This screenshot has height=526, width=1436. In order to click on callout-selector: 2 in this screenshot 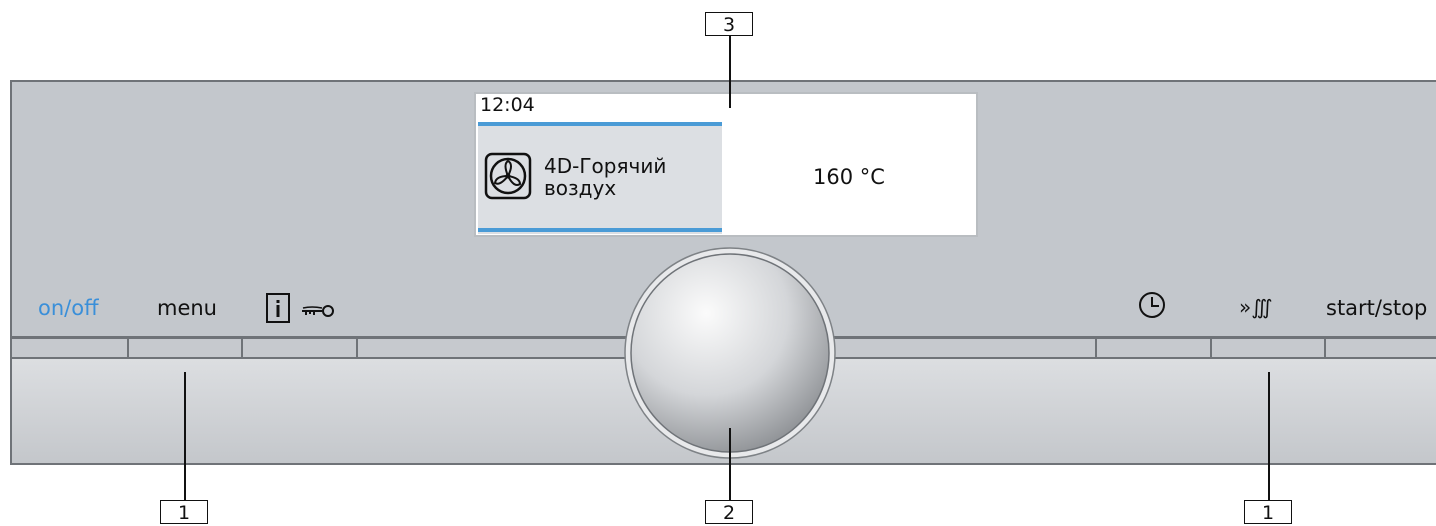, I will do `click(729, 512)`.